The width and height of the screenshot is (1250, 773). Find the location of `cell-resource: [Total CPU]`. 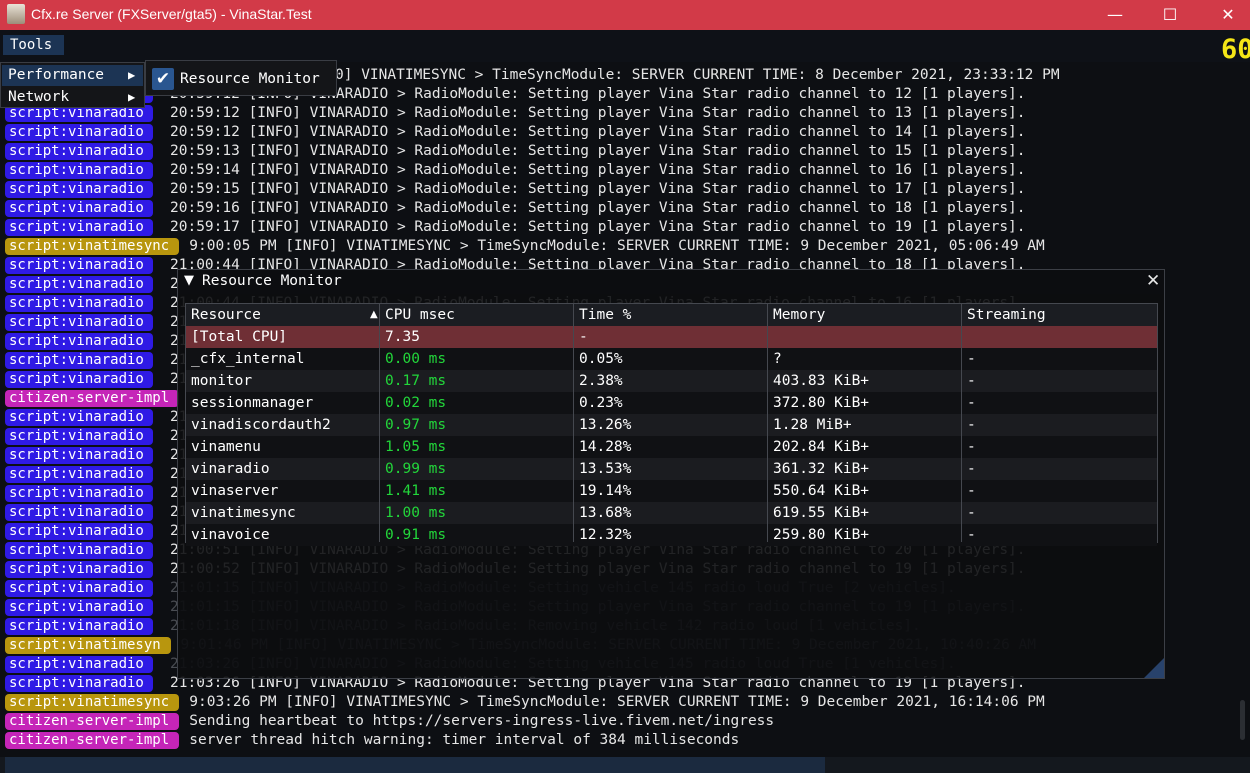

cell-resource: [Total CPU] is located at coordinates (239, 337).